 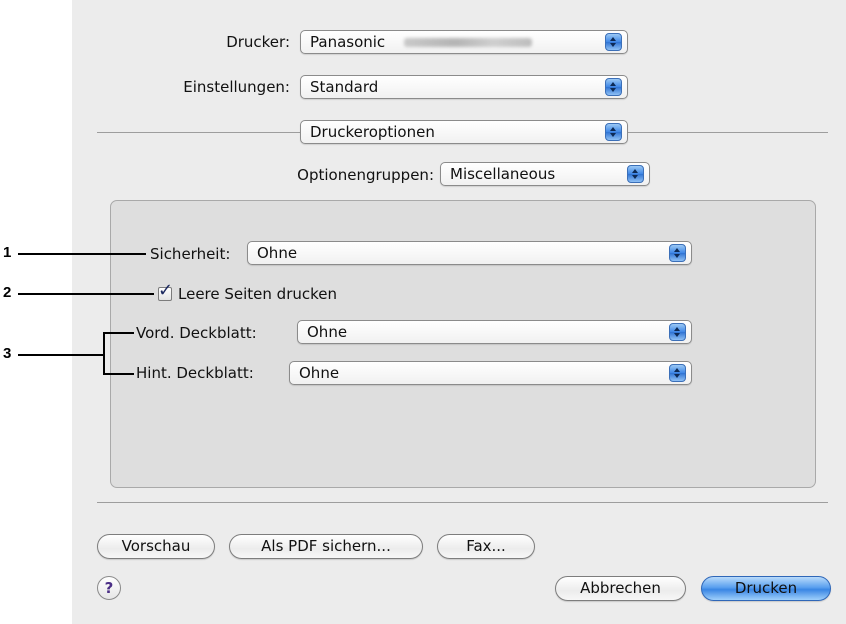 I want to click on blank-pages-label: Leere Seiten drucken, so click(x=258, y=294).